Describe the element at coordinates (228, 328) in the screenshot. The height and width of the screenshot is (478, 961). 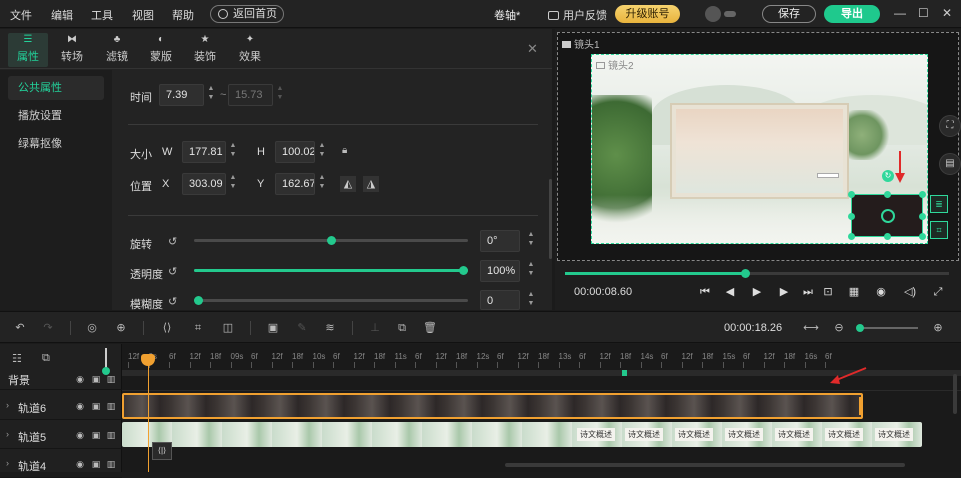
I see `mirror-icon: ◫` at that location.